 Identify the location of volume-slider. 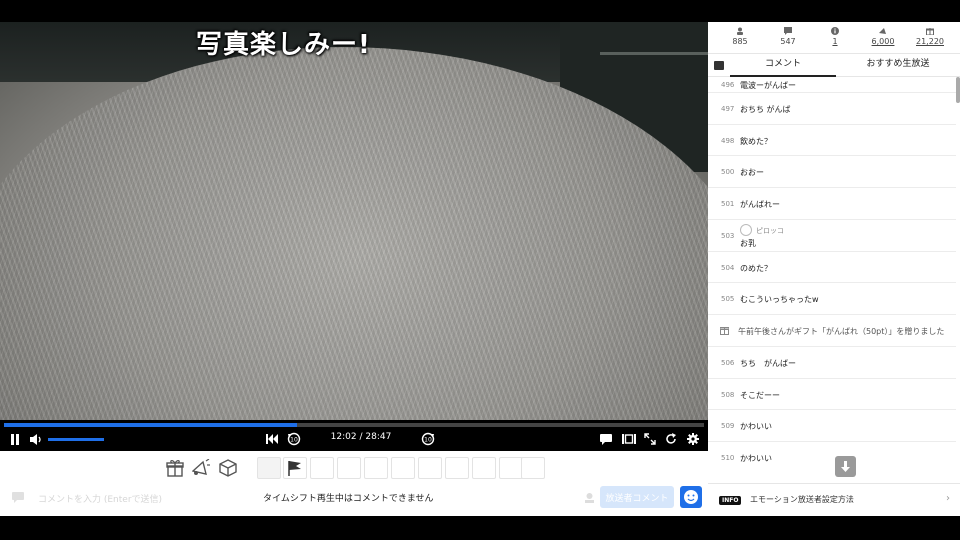
(76, 439).